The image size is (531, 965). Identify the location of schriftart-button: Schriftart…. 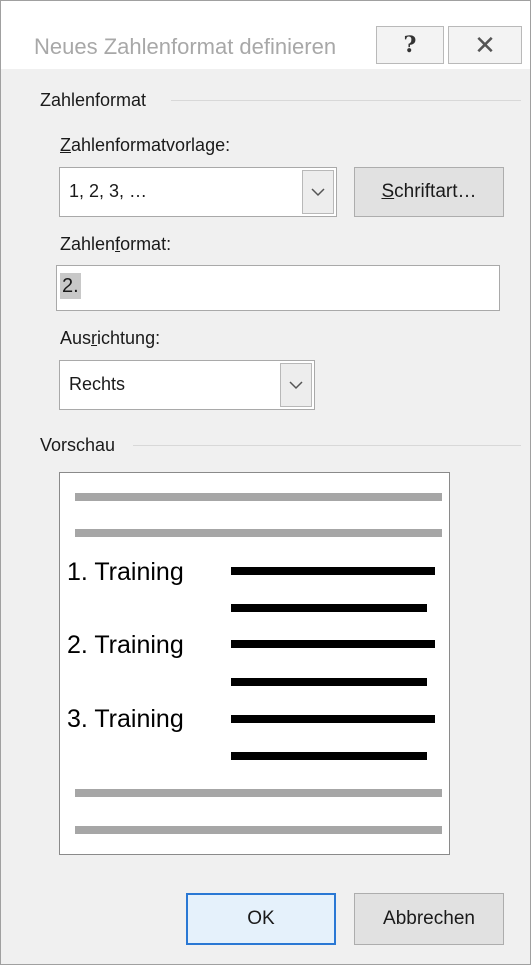
(429, 192).